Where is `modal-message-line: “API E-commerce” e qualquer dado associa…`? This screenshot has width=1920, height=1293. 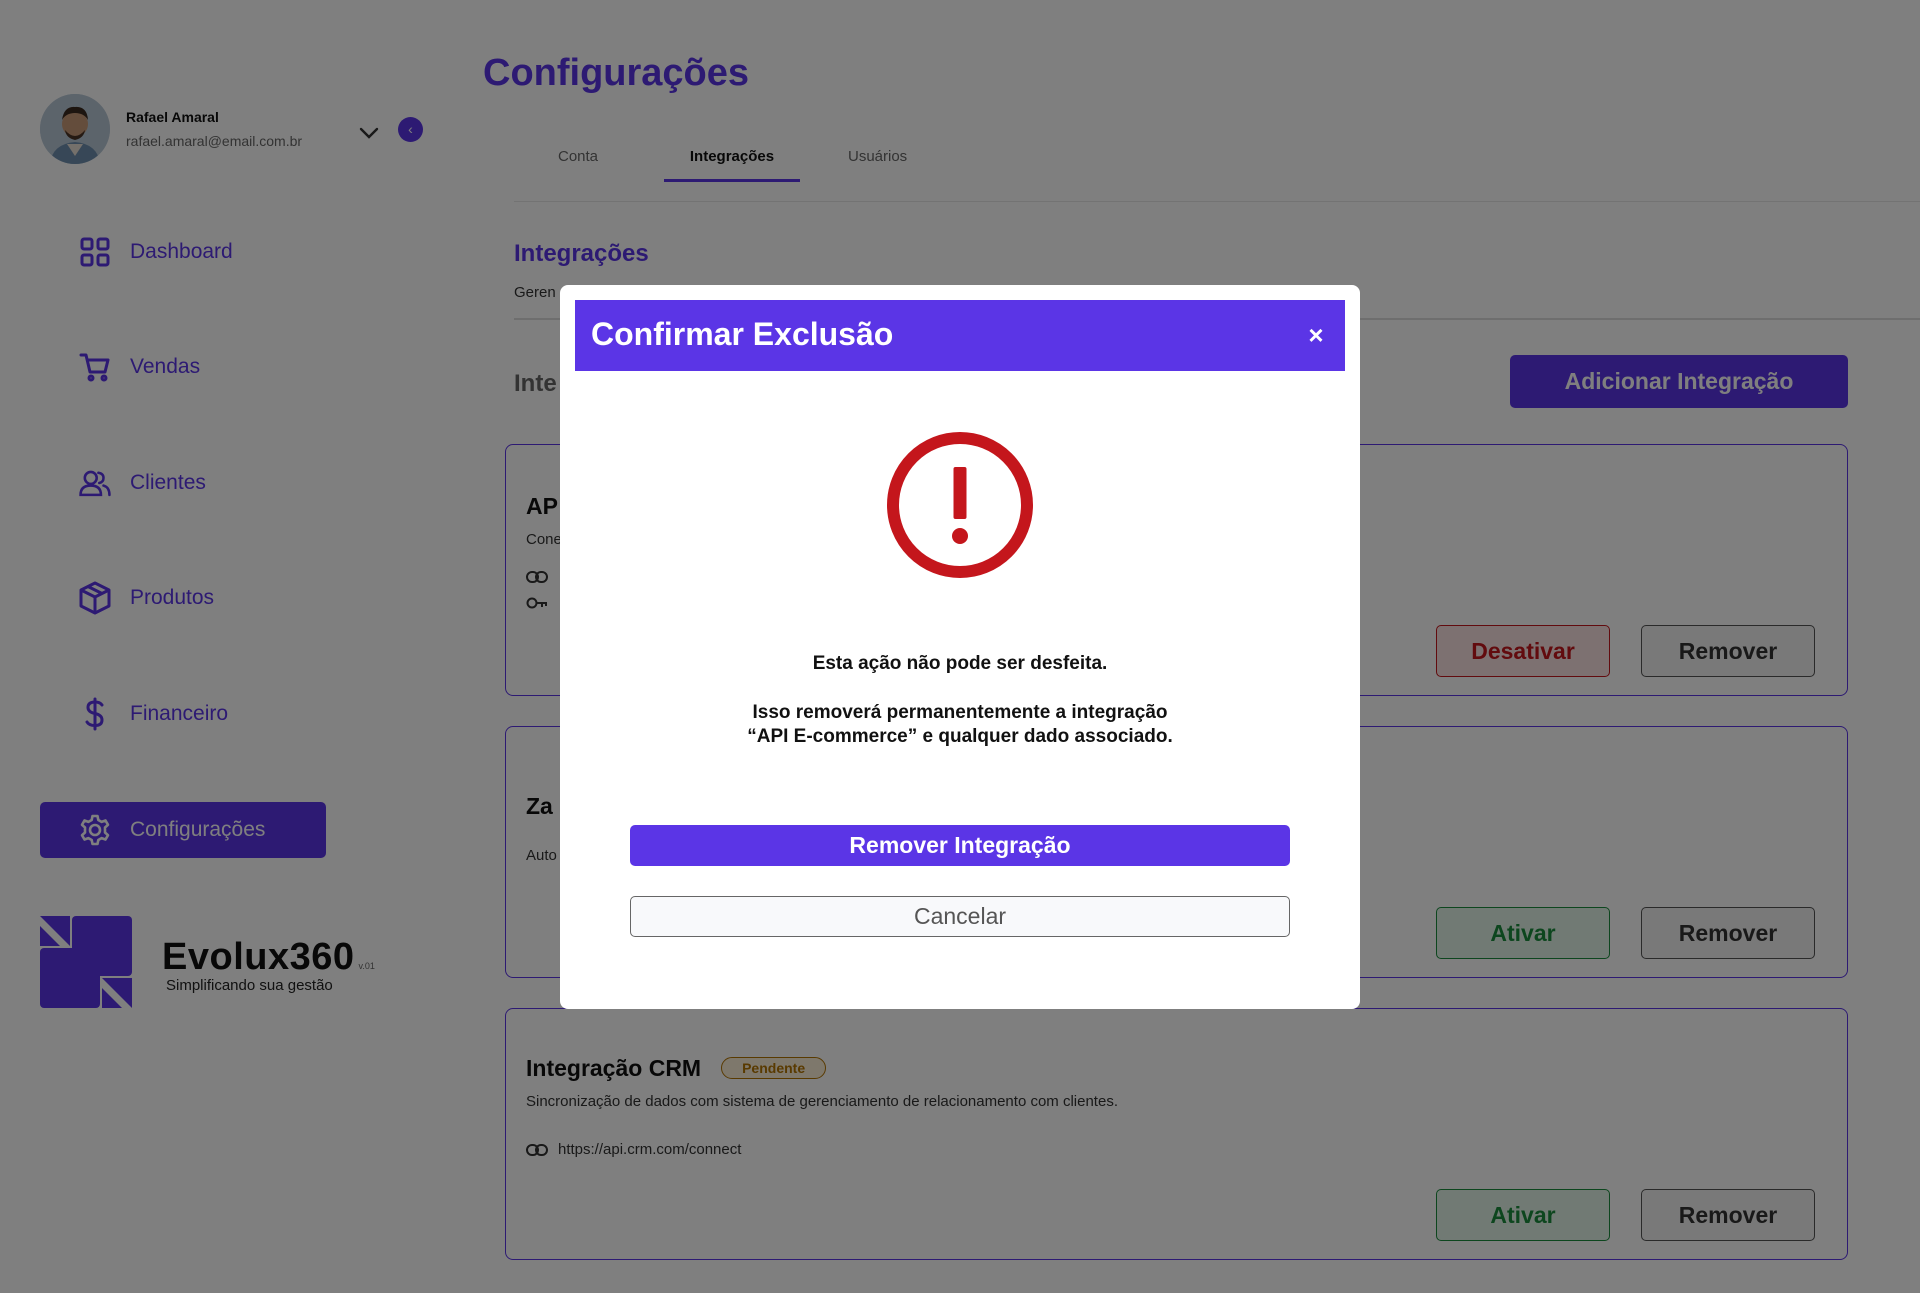
modal-message-line: “API E-commerce” e qualquer dado associa… is located at coordinates (960, 736).